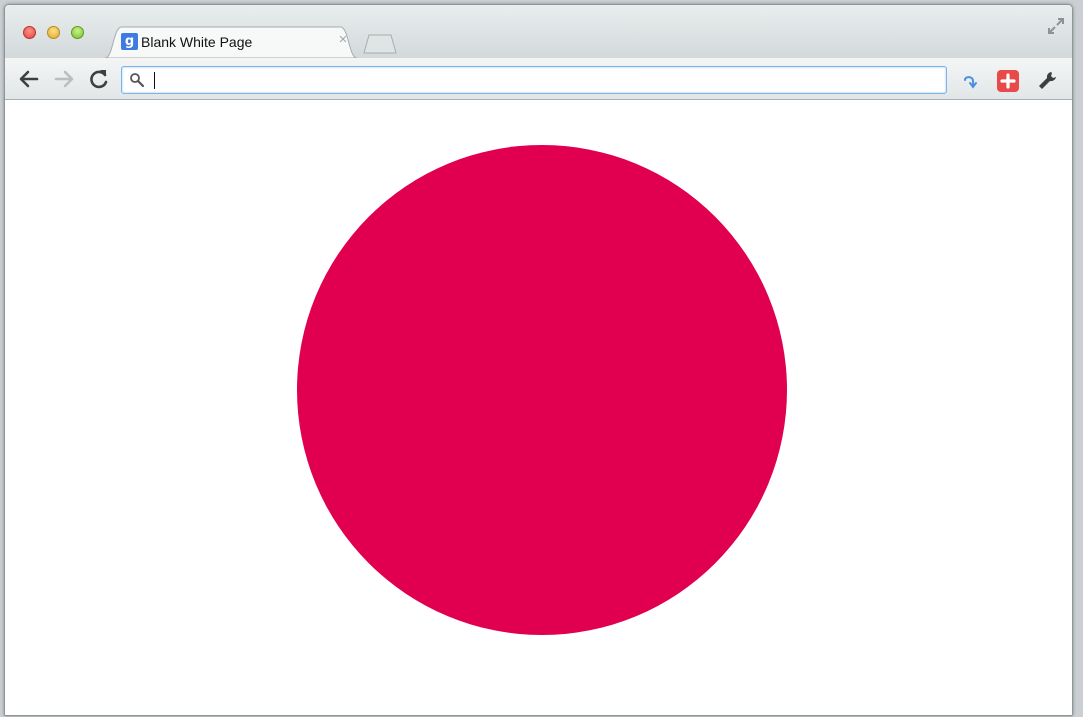  I want to click on wrench-icon, so click(1048, 81).